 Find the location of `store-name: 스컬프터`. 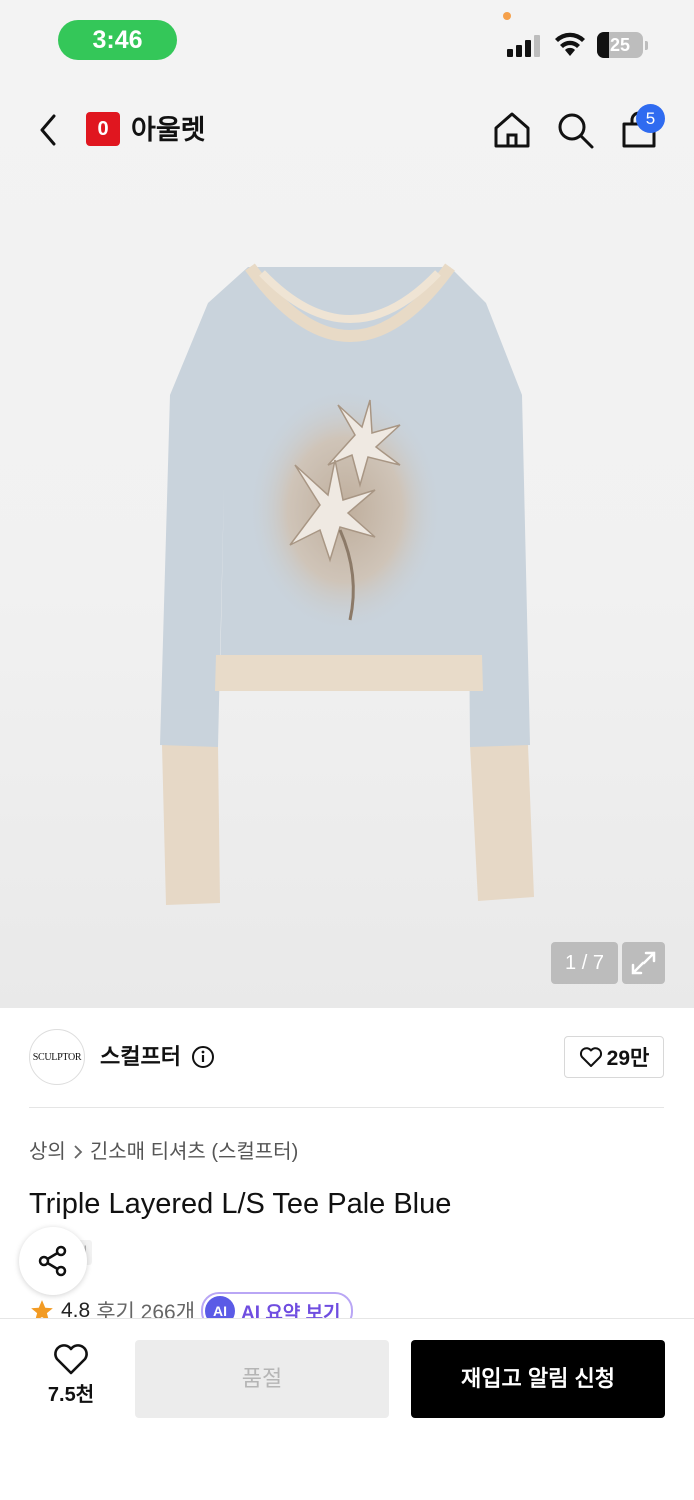

store-name: 스컬프터 is located at coordinates (140, 1057).